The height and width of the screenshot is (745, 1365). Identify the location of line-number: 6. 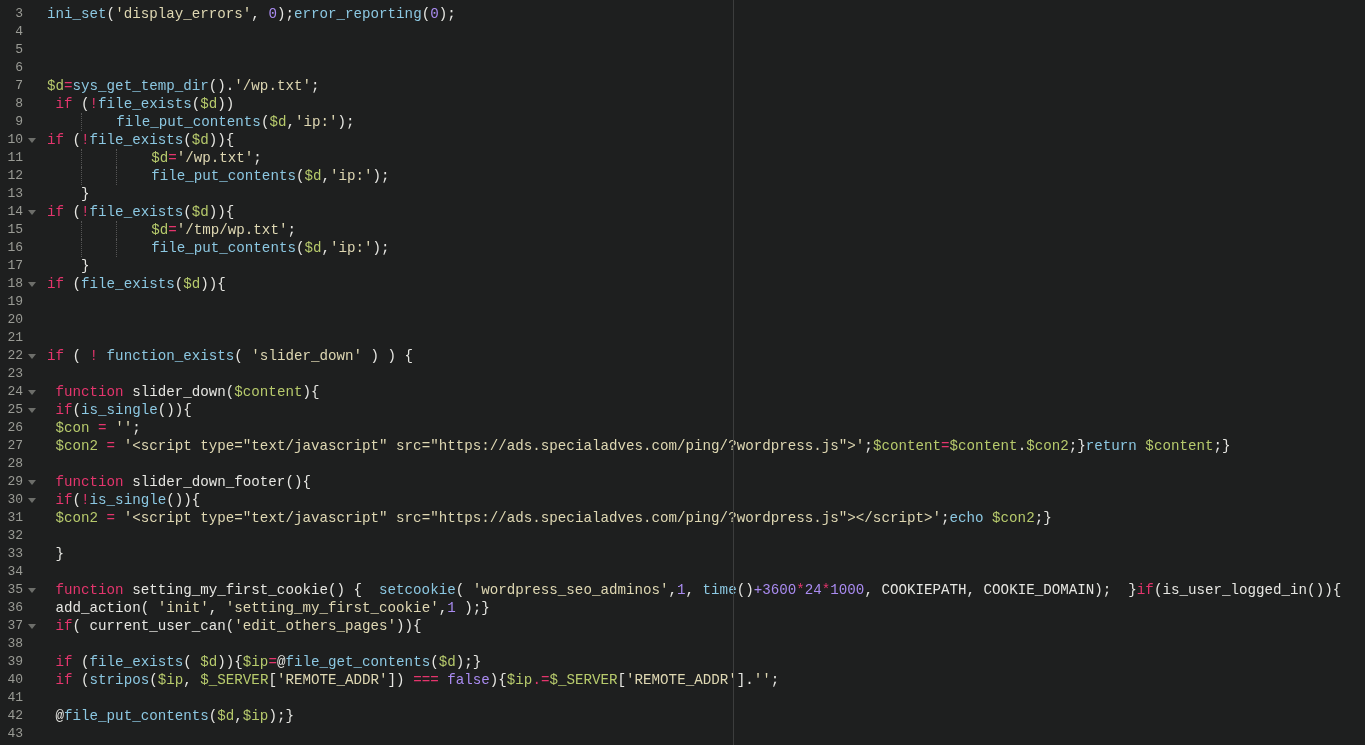
(18, 68).